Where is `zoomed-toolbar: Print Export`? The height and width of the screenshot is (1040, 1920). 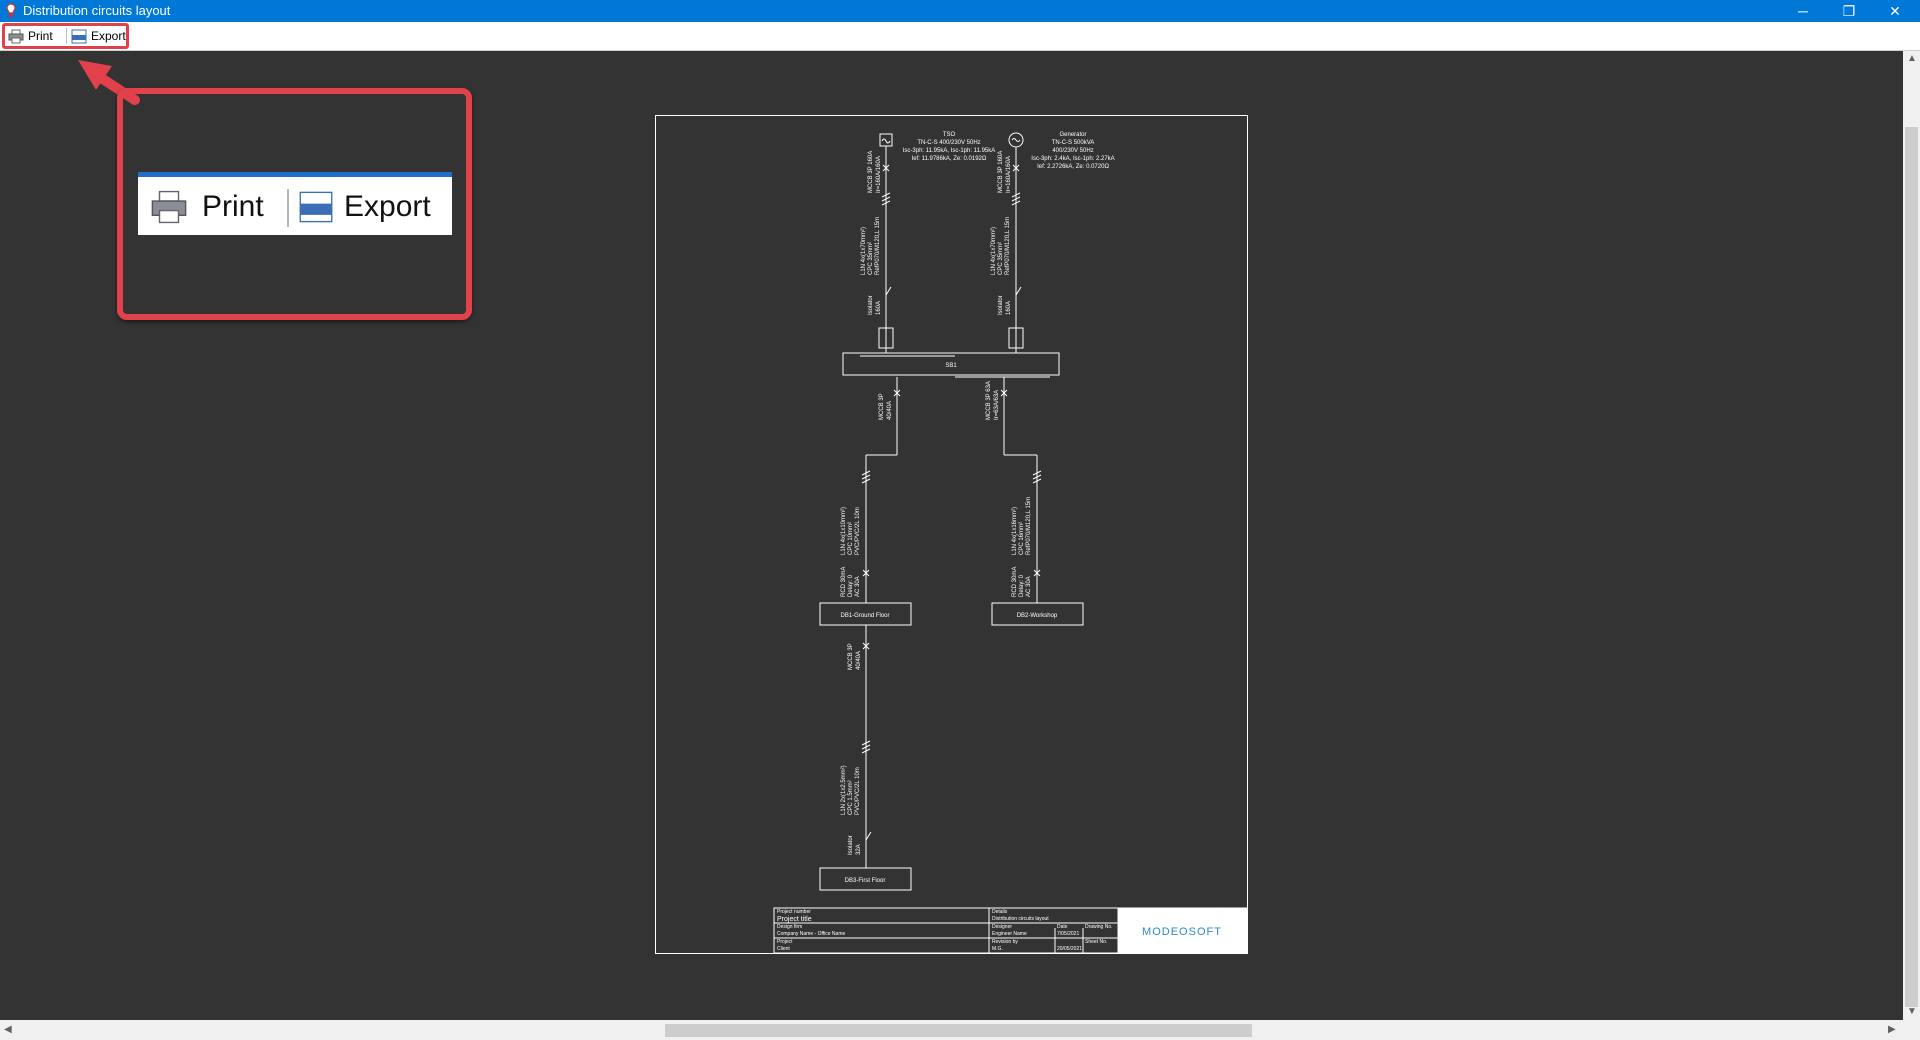
zoomed-toolbar: Print Export is located at coordinates (295, 203).